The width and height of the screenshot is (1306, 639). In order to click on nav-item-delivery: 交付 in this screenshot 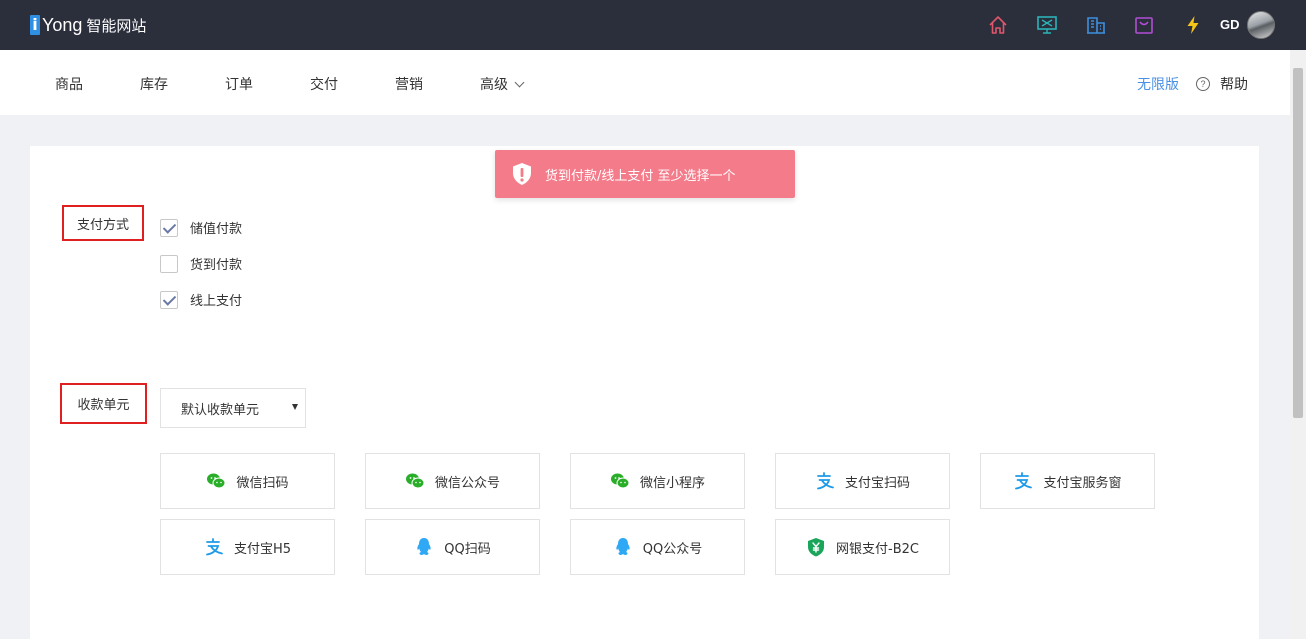, I will do `click(324, 84)`.